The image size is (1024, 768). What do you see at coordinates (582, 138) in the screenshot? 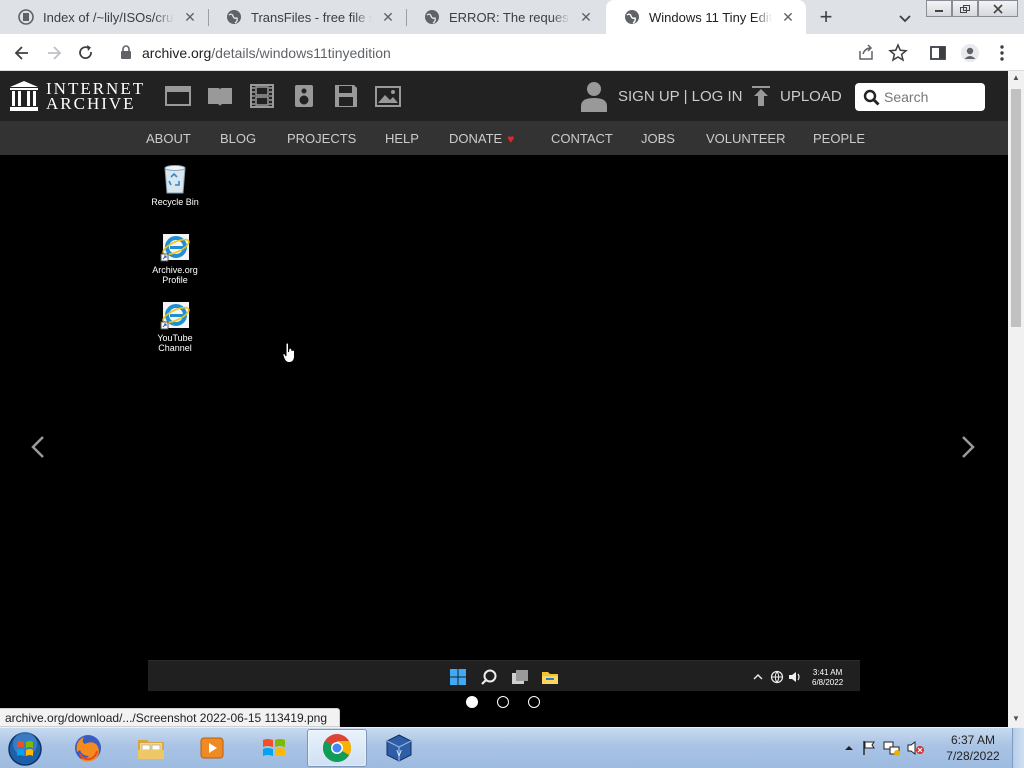
I see `nav-contact: CONTACT` at bounding box center [582, 138].